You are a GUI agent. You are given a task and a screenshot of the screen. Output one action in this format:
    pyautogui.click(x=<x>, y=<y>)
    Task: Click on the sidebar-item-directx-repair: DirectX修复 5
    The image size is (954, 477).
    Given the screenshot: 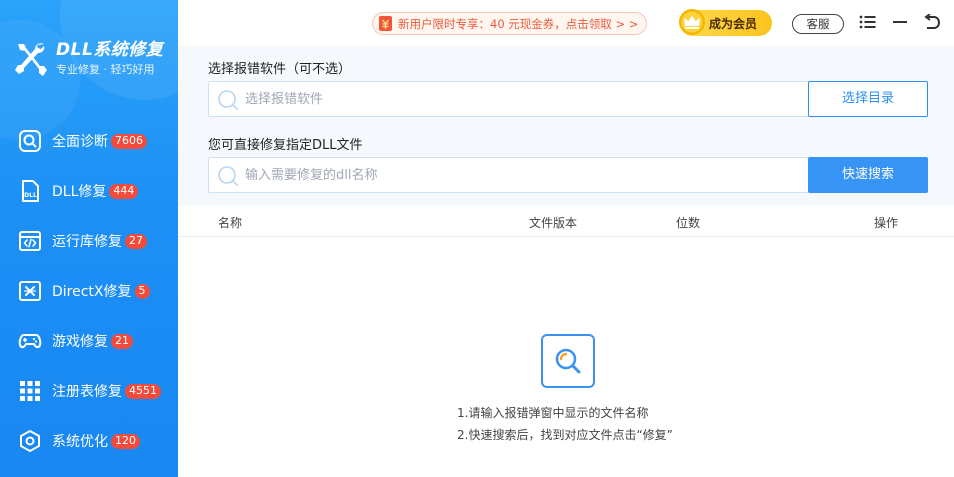 What is the action you would take?
    pyautogui.click(x=89, y=291)
    